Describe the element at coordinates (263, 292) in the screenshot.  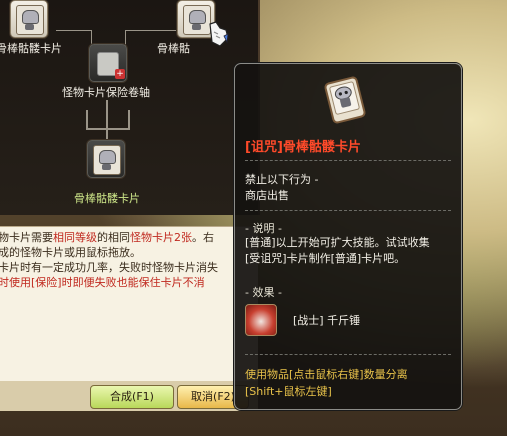
I see `effect-heading: - 效果 -` at that location.